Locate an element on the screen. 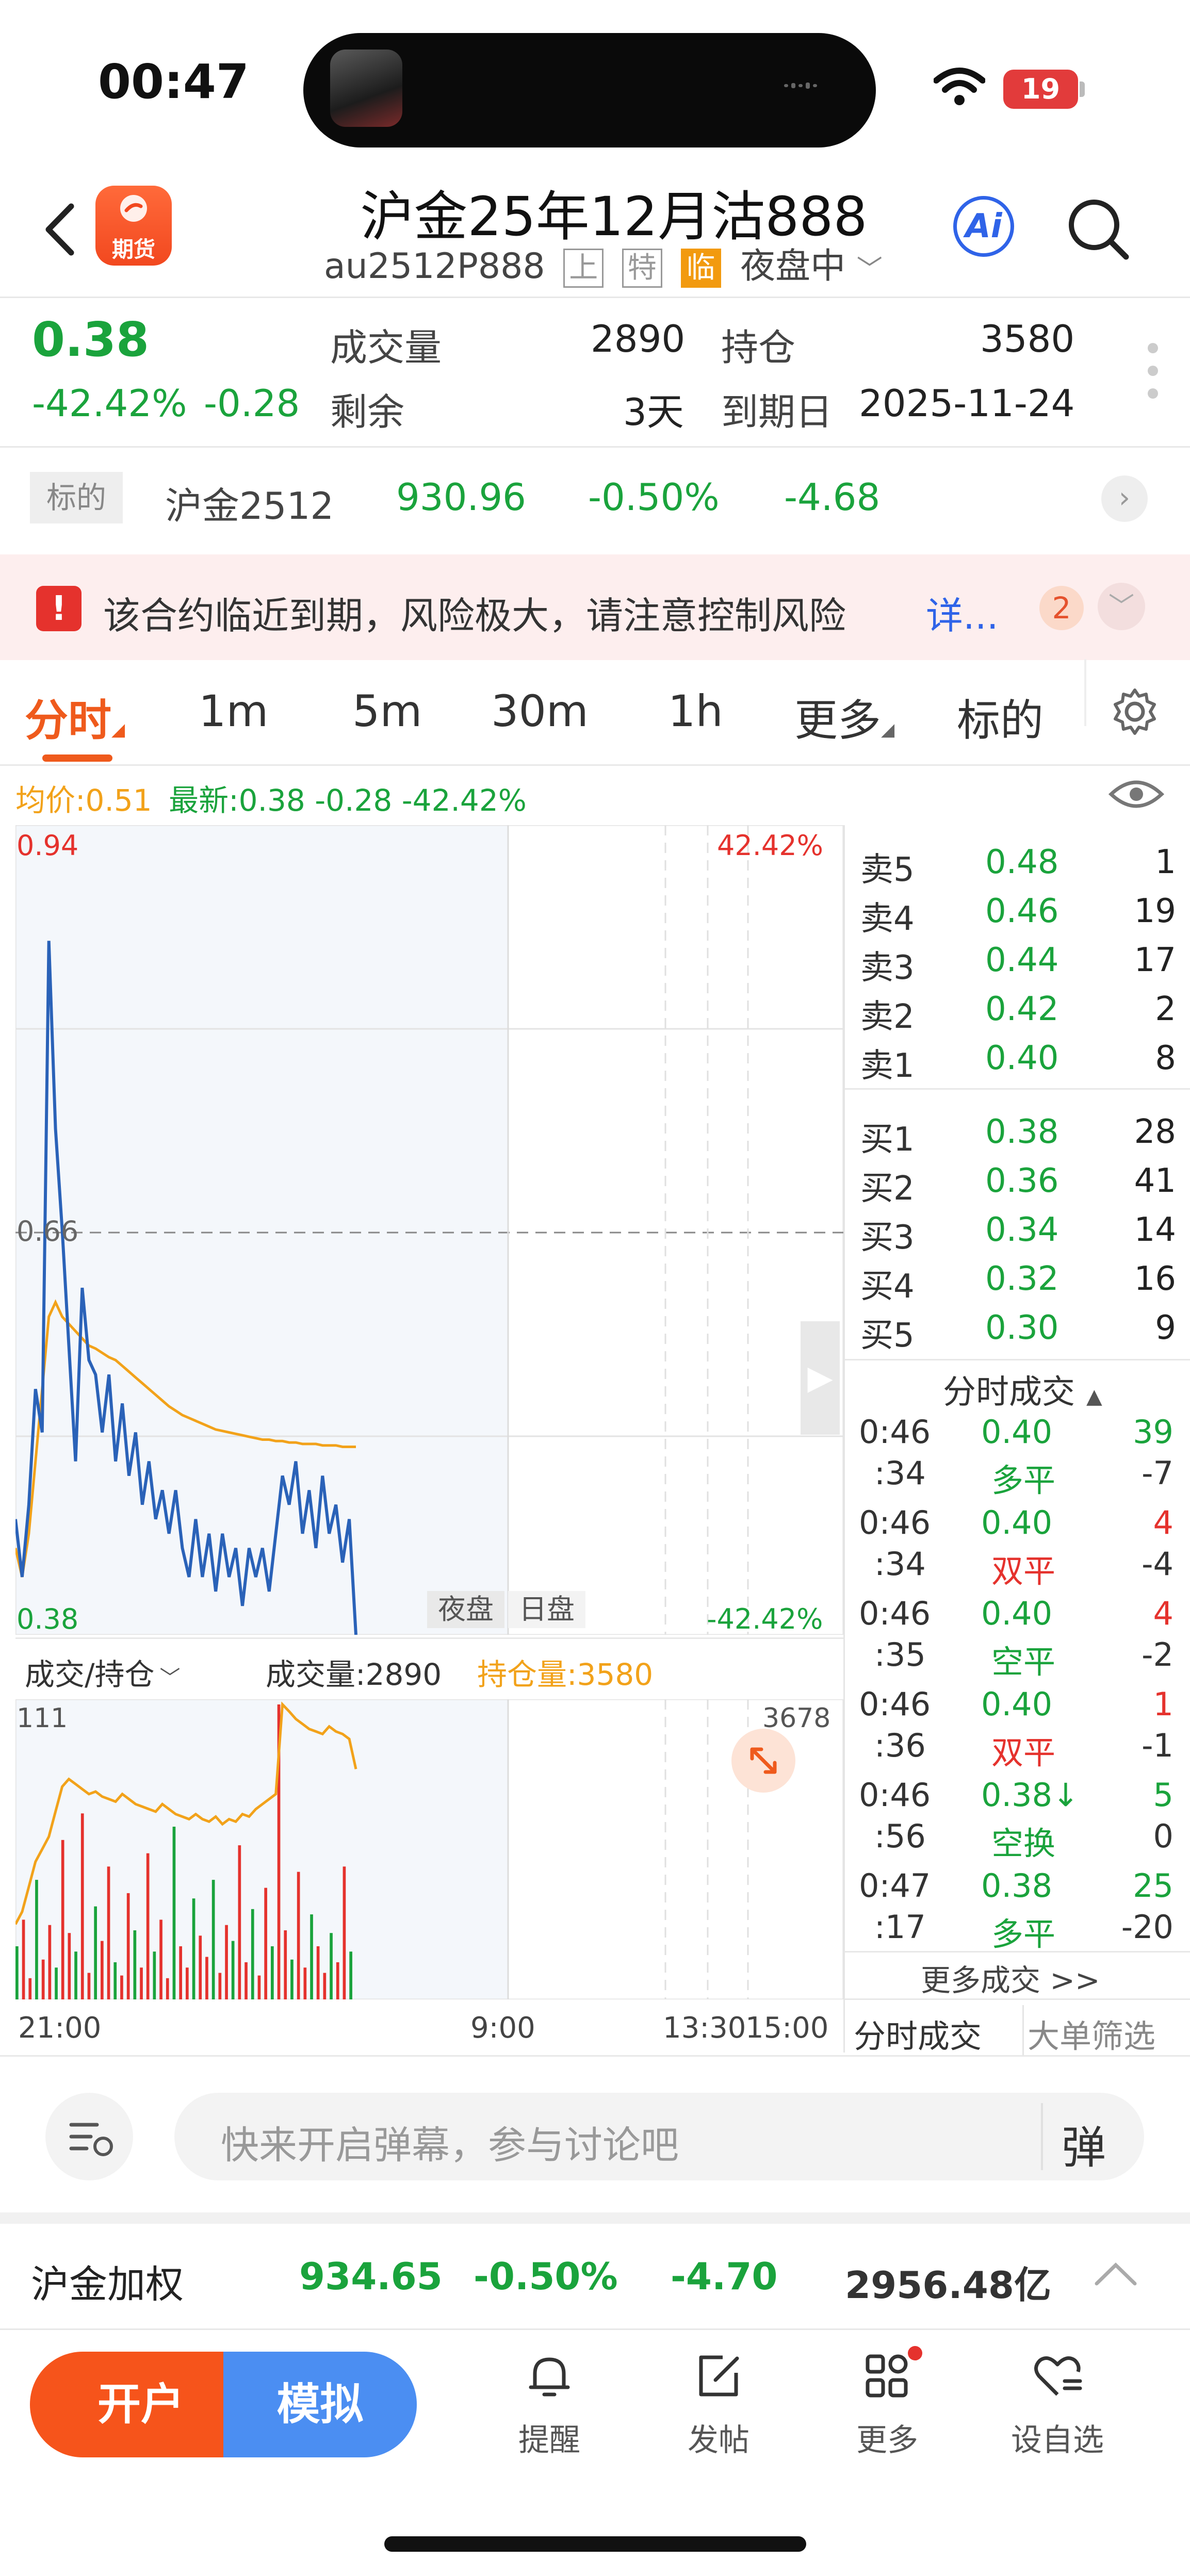 This screenshot has height=2576, width=1190. remain-value: 3天 is located at coordinates (653, 412).